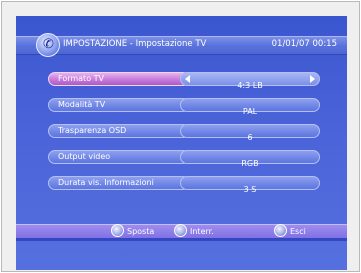  I want to click on setting-row-trasparenza-osd: Trasparenza OSD 6, so click(184, 133).